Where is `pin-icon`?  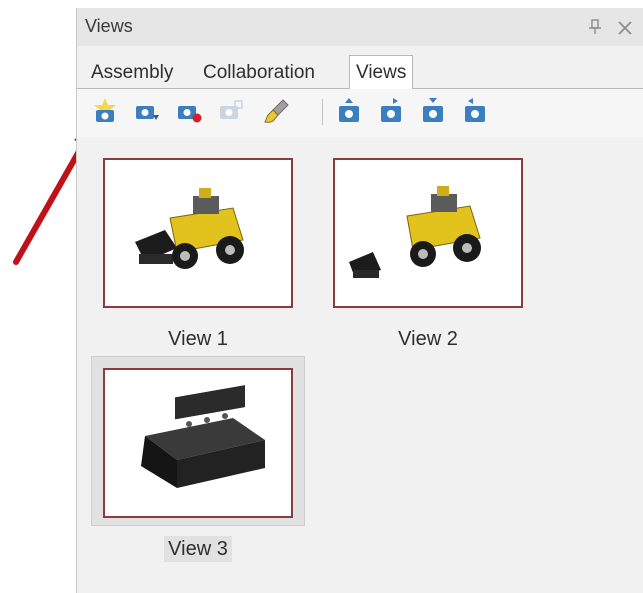
pin-icon is located at coordinates (595, 27).